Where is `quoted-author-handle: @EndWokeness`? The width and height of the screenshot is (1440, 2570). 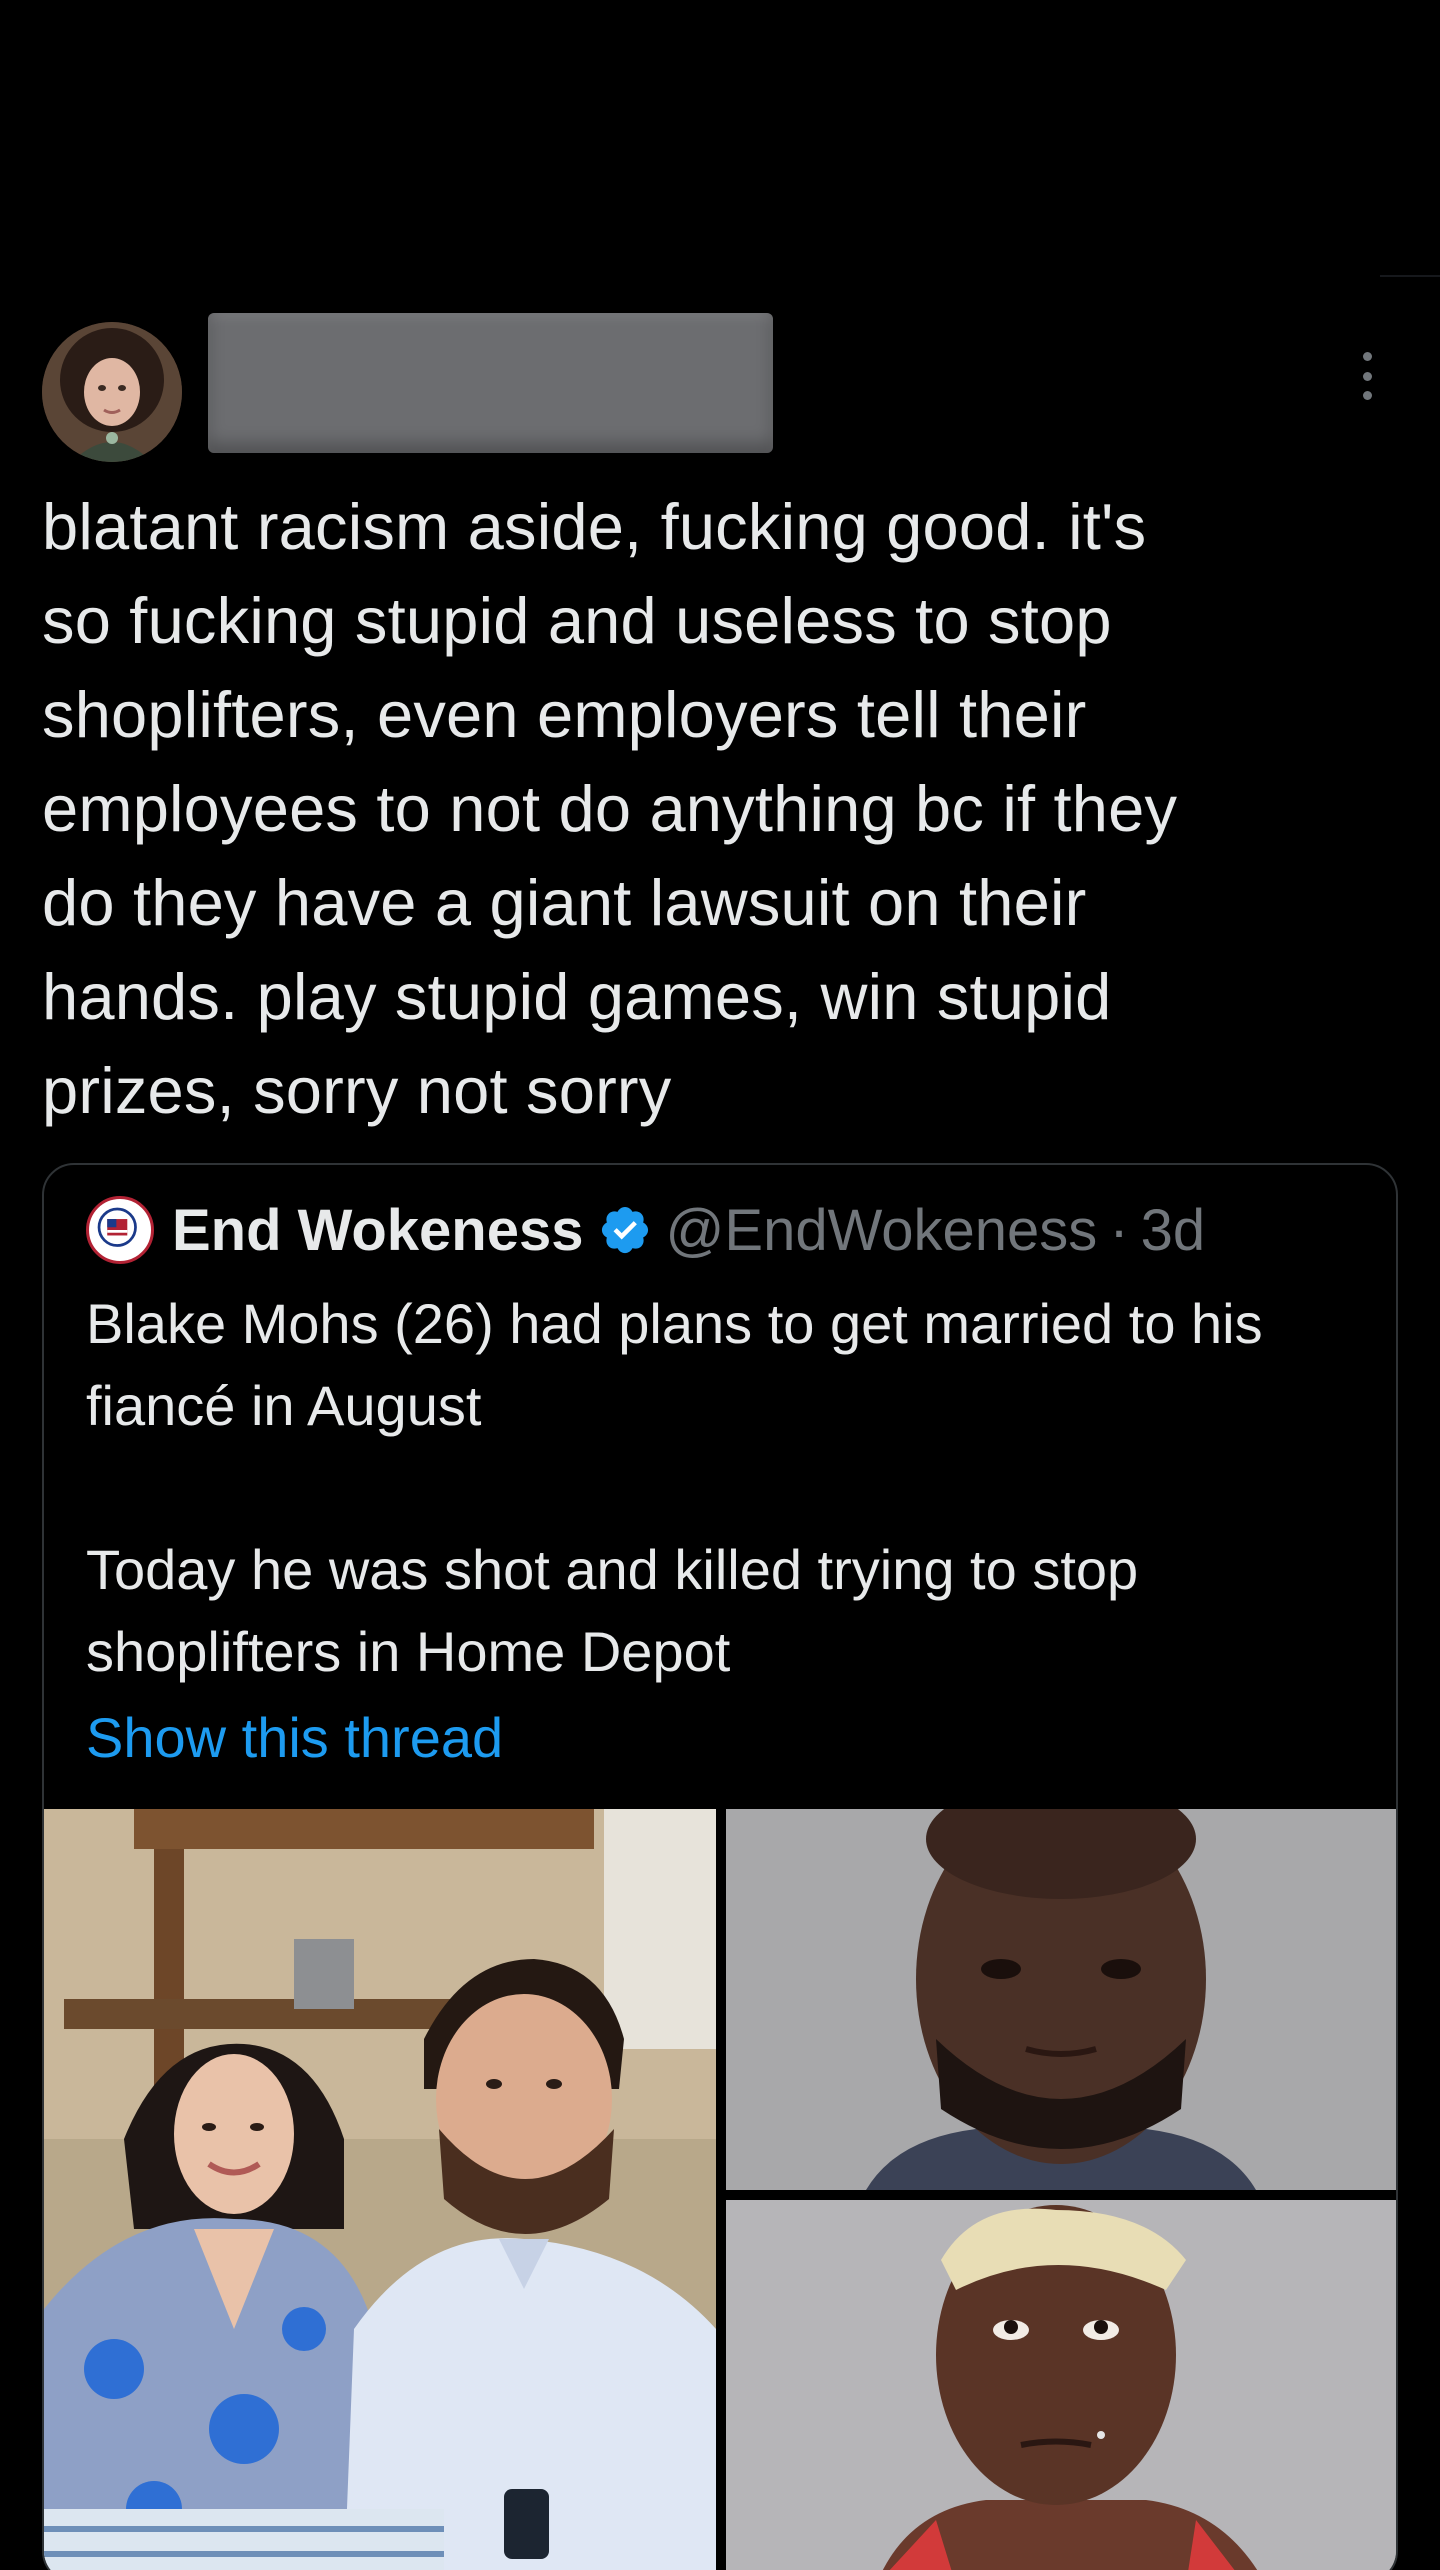
quoted-author-handle: @EndWokeness is located at coordinates (882, 1230).